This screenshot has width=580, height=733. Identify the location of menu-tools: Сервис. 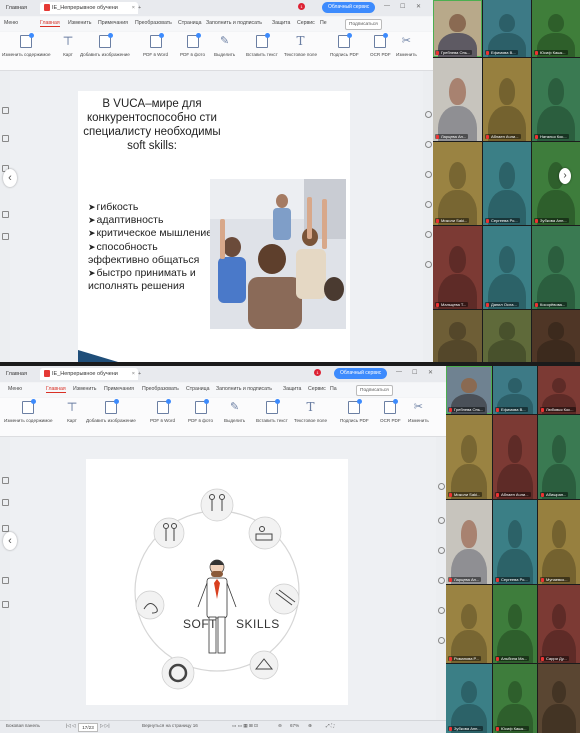
(306, 23).